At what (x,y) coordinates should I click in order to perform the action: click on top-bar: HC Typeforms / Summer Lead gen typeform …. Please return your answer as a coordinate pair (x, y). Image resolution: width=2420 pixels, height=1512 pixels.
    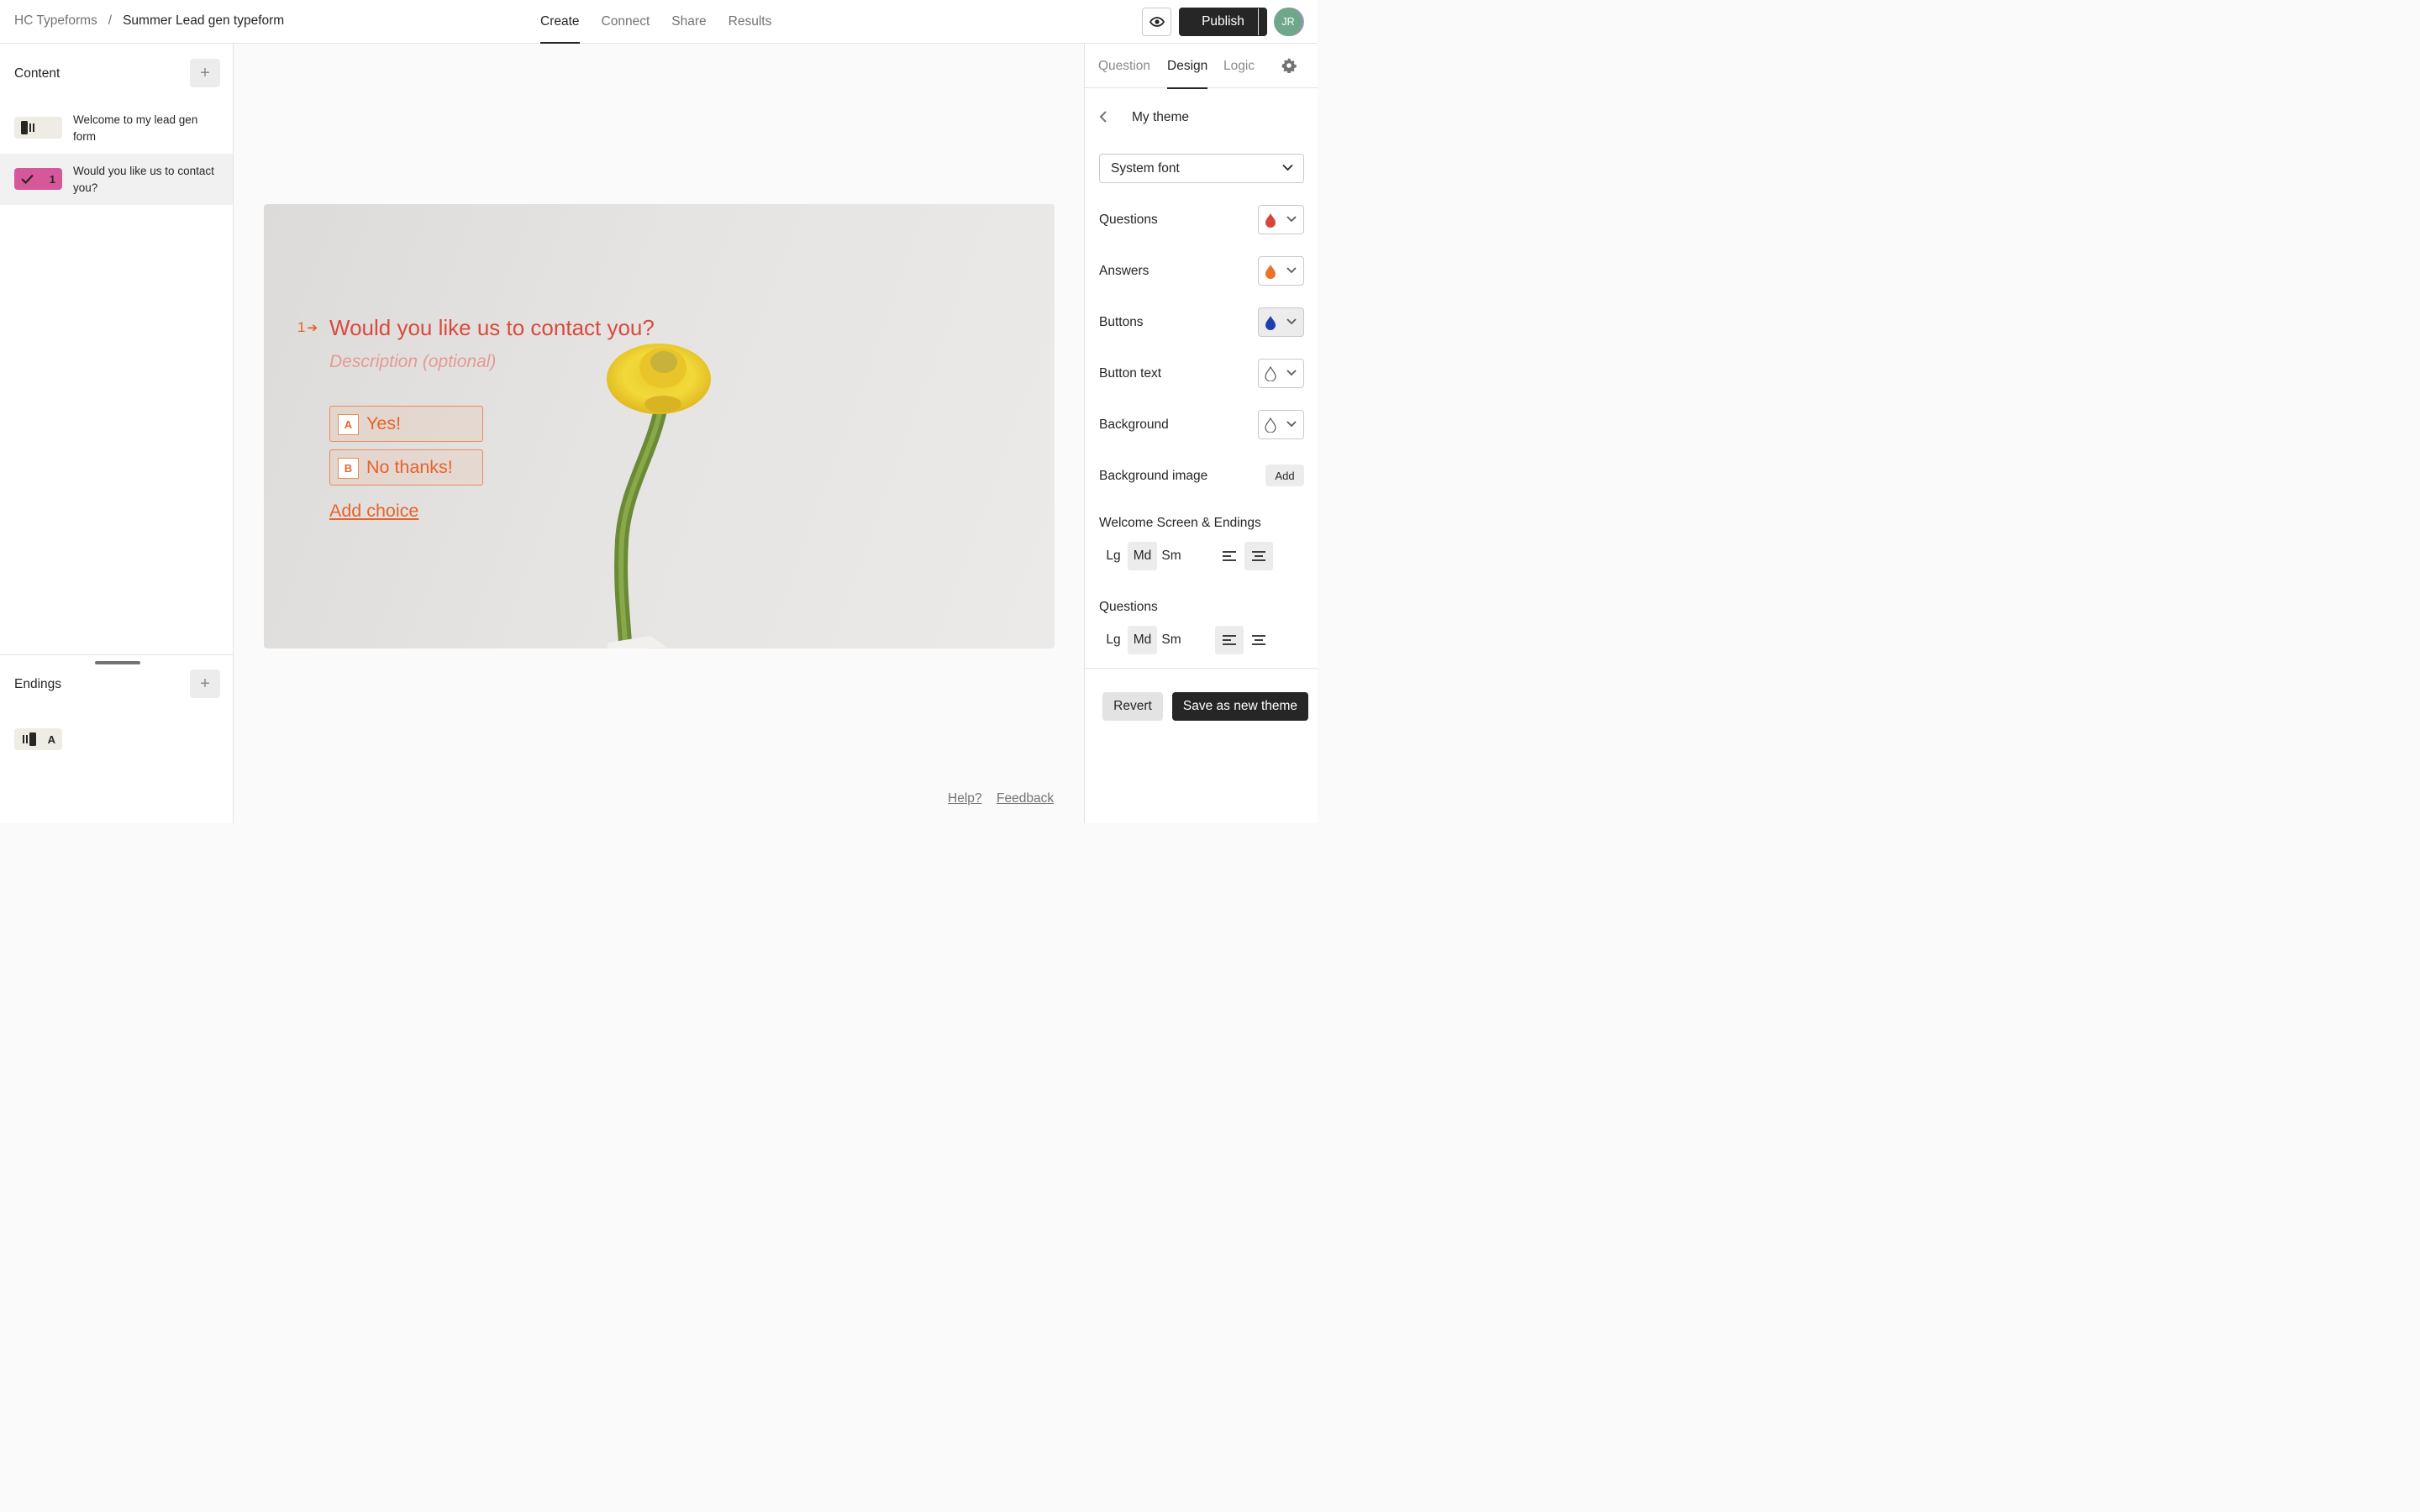
    Looking at the image, I should click on (659, 22).